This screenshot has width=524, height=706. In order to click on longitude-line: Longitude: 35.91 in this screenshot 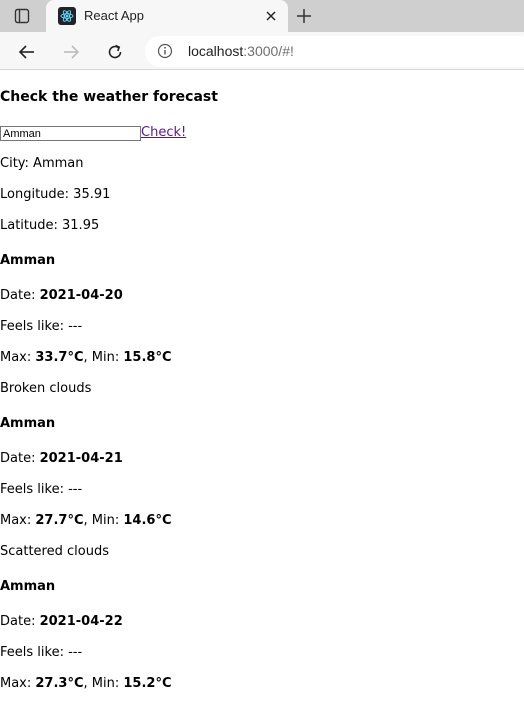, I will do `click(55, 194)`.